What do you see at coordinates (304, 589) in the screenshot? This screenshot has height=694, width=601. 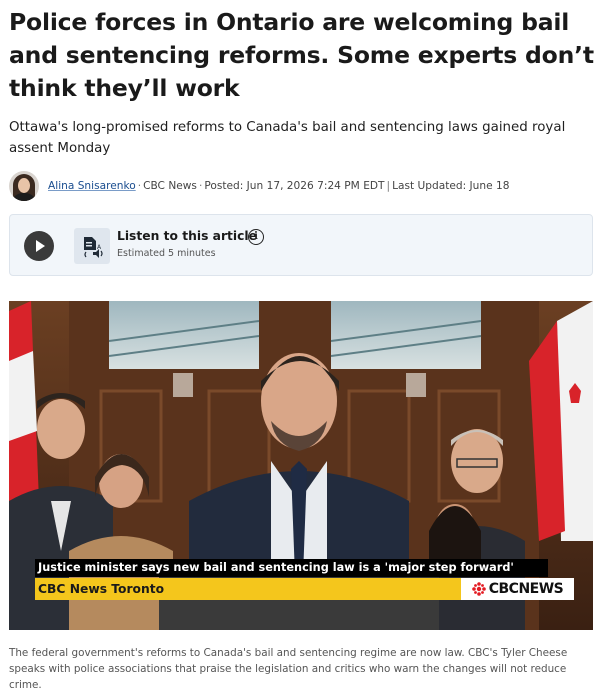 I see `station-banner: CBC News Toronto CBCNEWS` at bounding box center [304, 589].